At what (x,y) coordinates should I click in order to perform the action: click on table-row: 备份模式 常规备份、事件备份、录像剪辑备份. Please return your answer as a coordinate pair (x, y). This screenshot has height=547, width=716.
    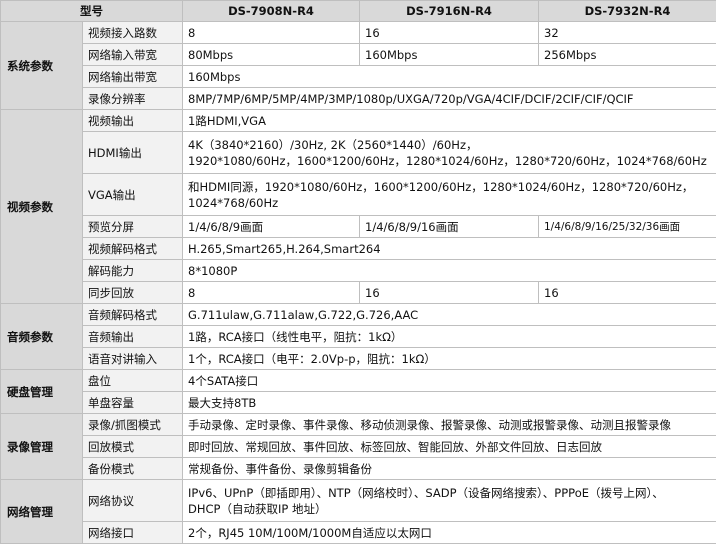
    Looking at the image, I should click on (358, 468).